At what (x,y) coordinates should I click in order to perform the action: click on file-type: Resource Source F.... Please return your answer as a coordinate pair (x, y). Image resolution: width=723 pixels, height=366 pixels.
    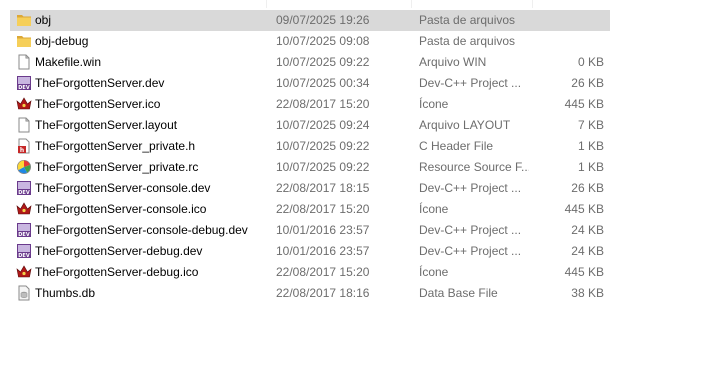
    Looking at the image, I should click on (474, 167).